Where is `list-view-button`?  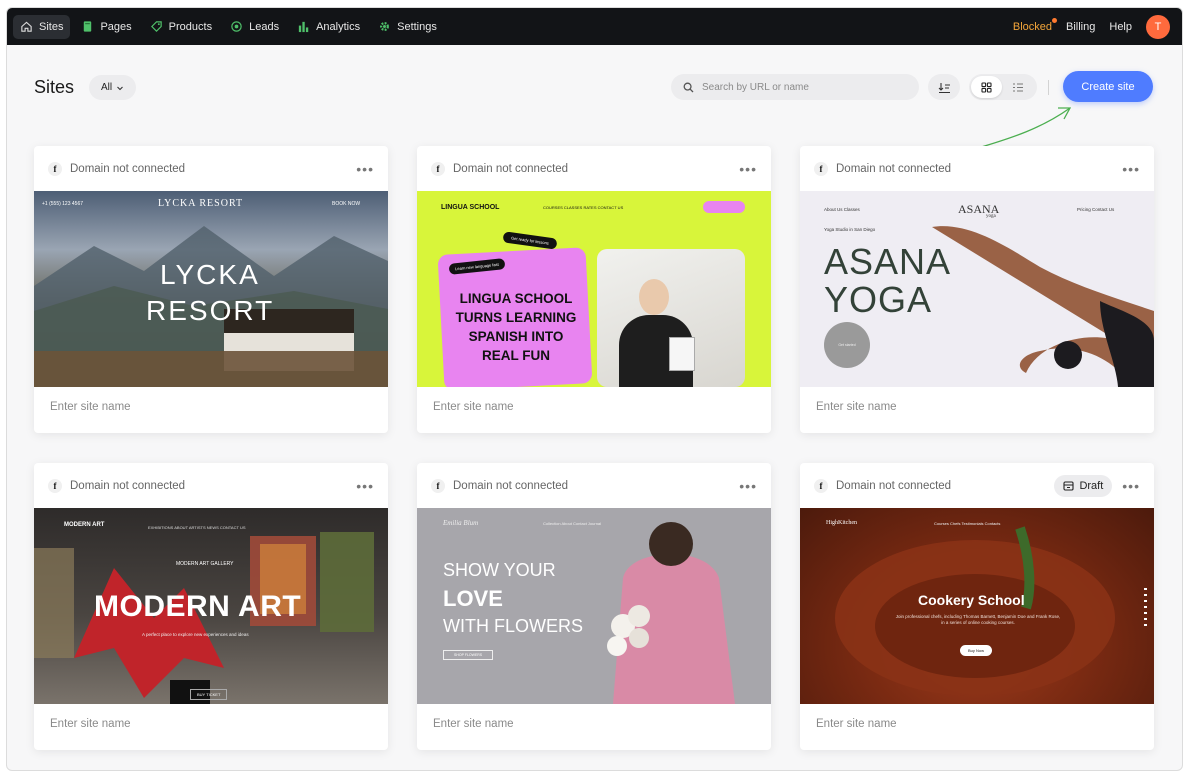 list-view-button is located at coordinates (1017, 87).